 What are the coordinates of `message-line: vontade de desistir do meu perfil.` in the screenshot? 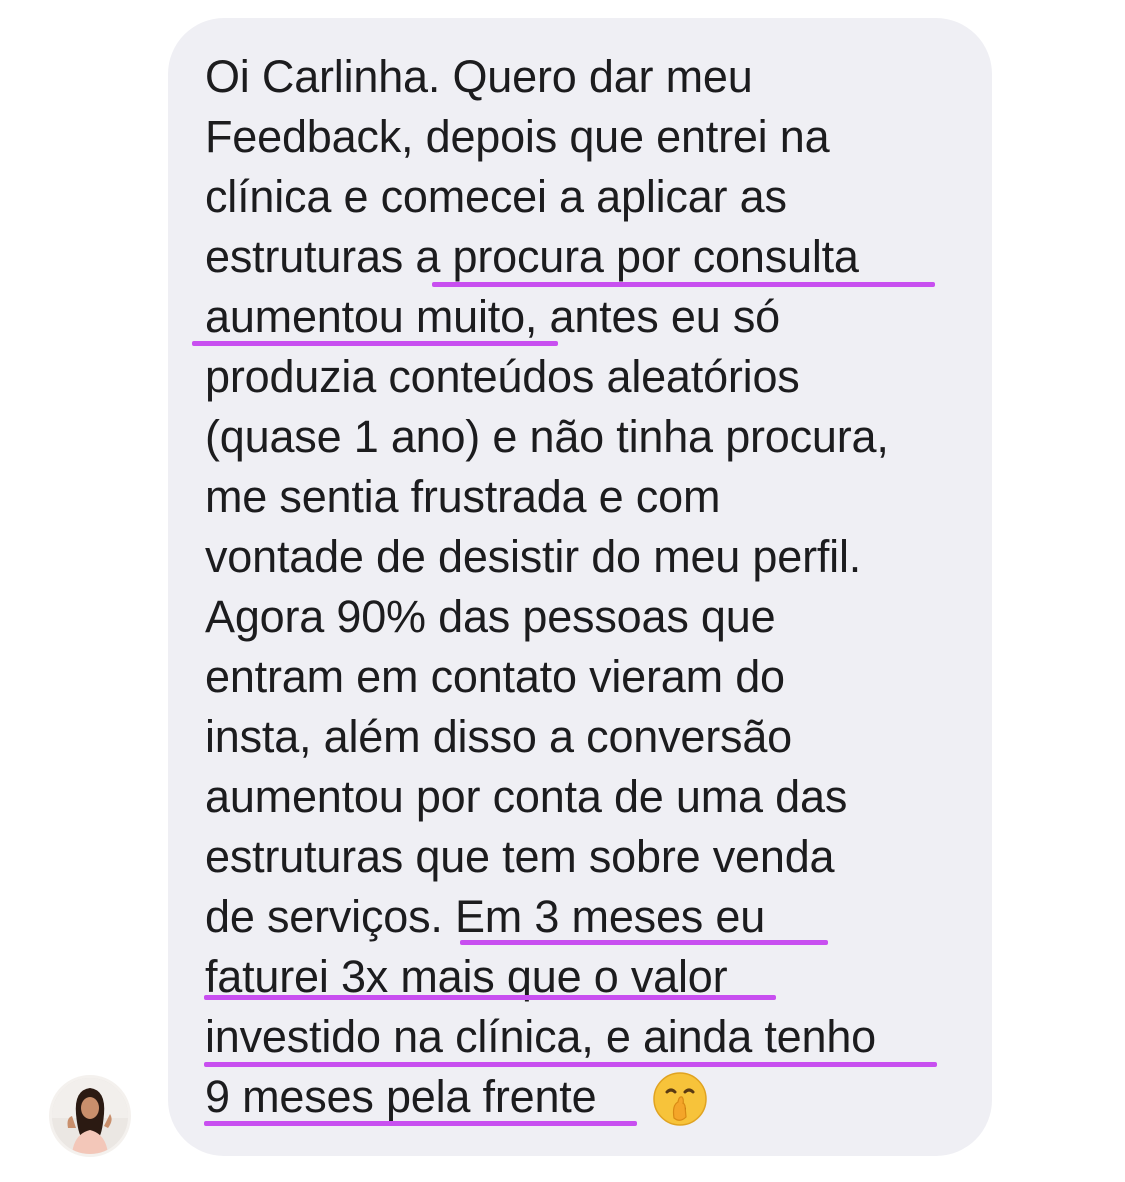 It's located at (533, 556).